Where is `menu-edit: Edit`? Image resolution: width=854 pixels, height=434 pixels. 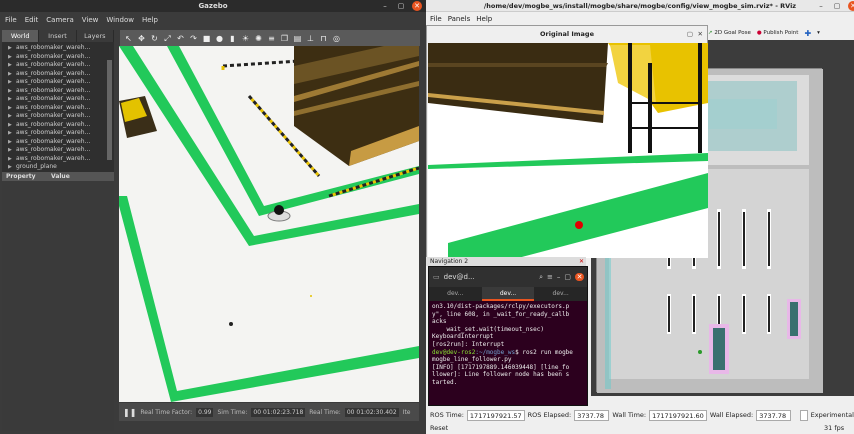
menu-edit: Edit is located at coordinates (32, 20).